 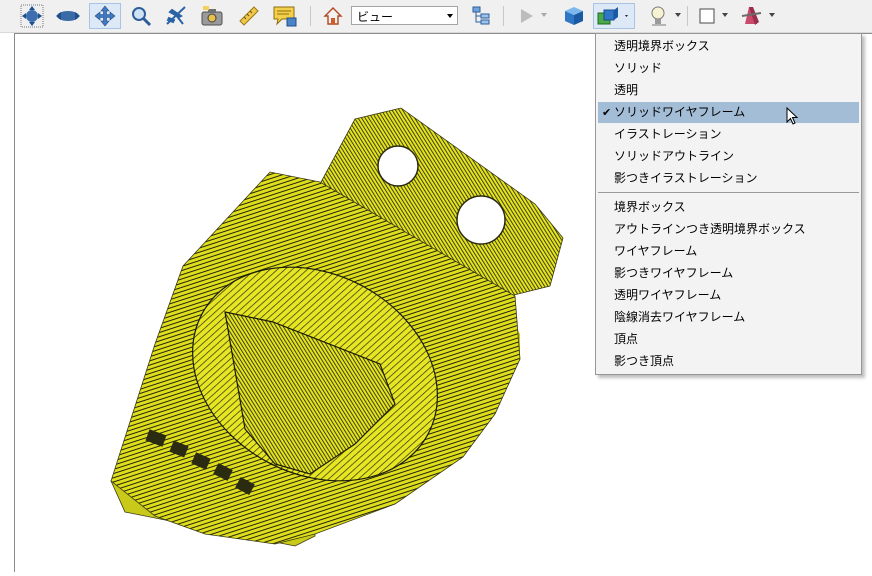 I want to click on home-view, so click(x=333, y=16).